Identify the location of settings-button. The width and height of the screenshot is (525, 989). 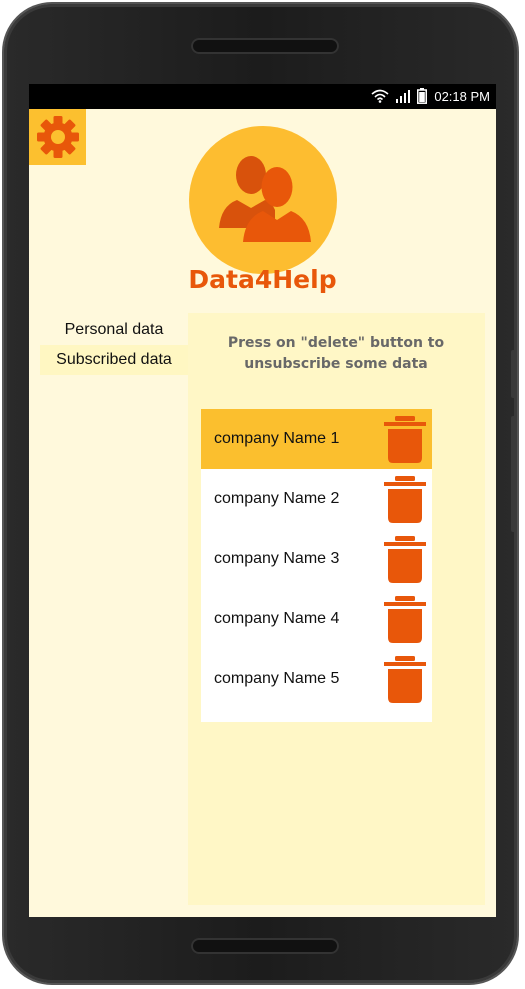
(57, 137).